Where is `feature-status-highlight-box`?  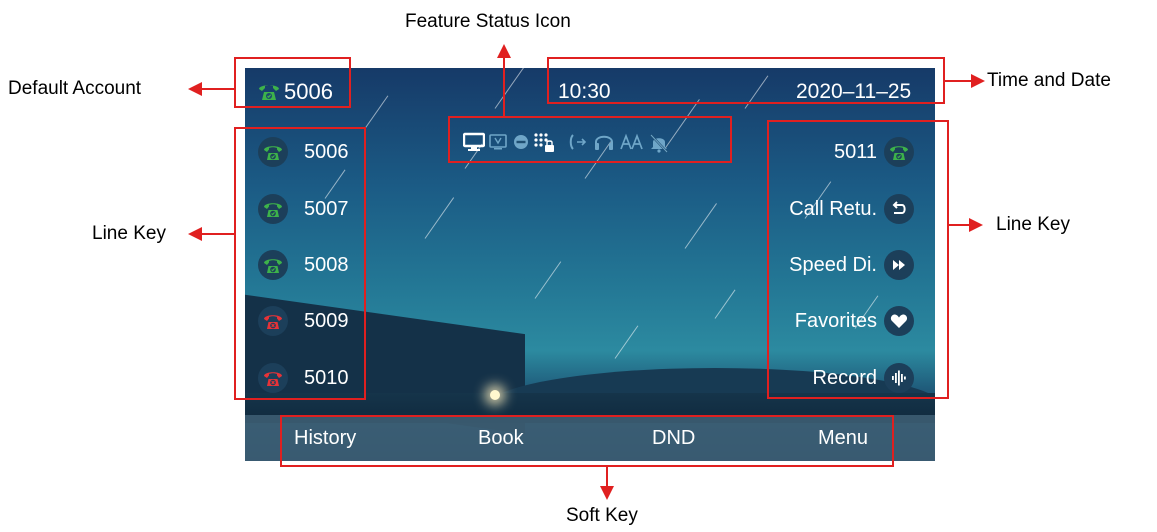 feature-status-highlight-box is located at coordinates (590, 139).